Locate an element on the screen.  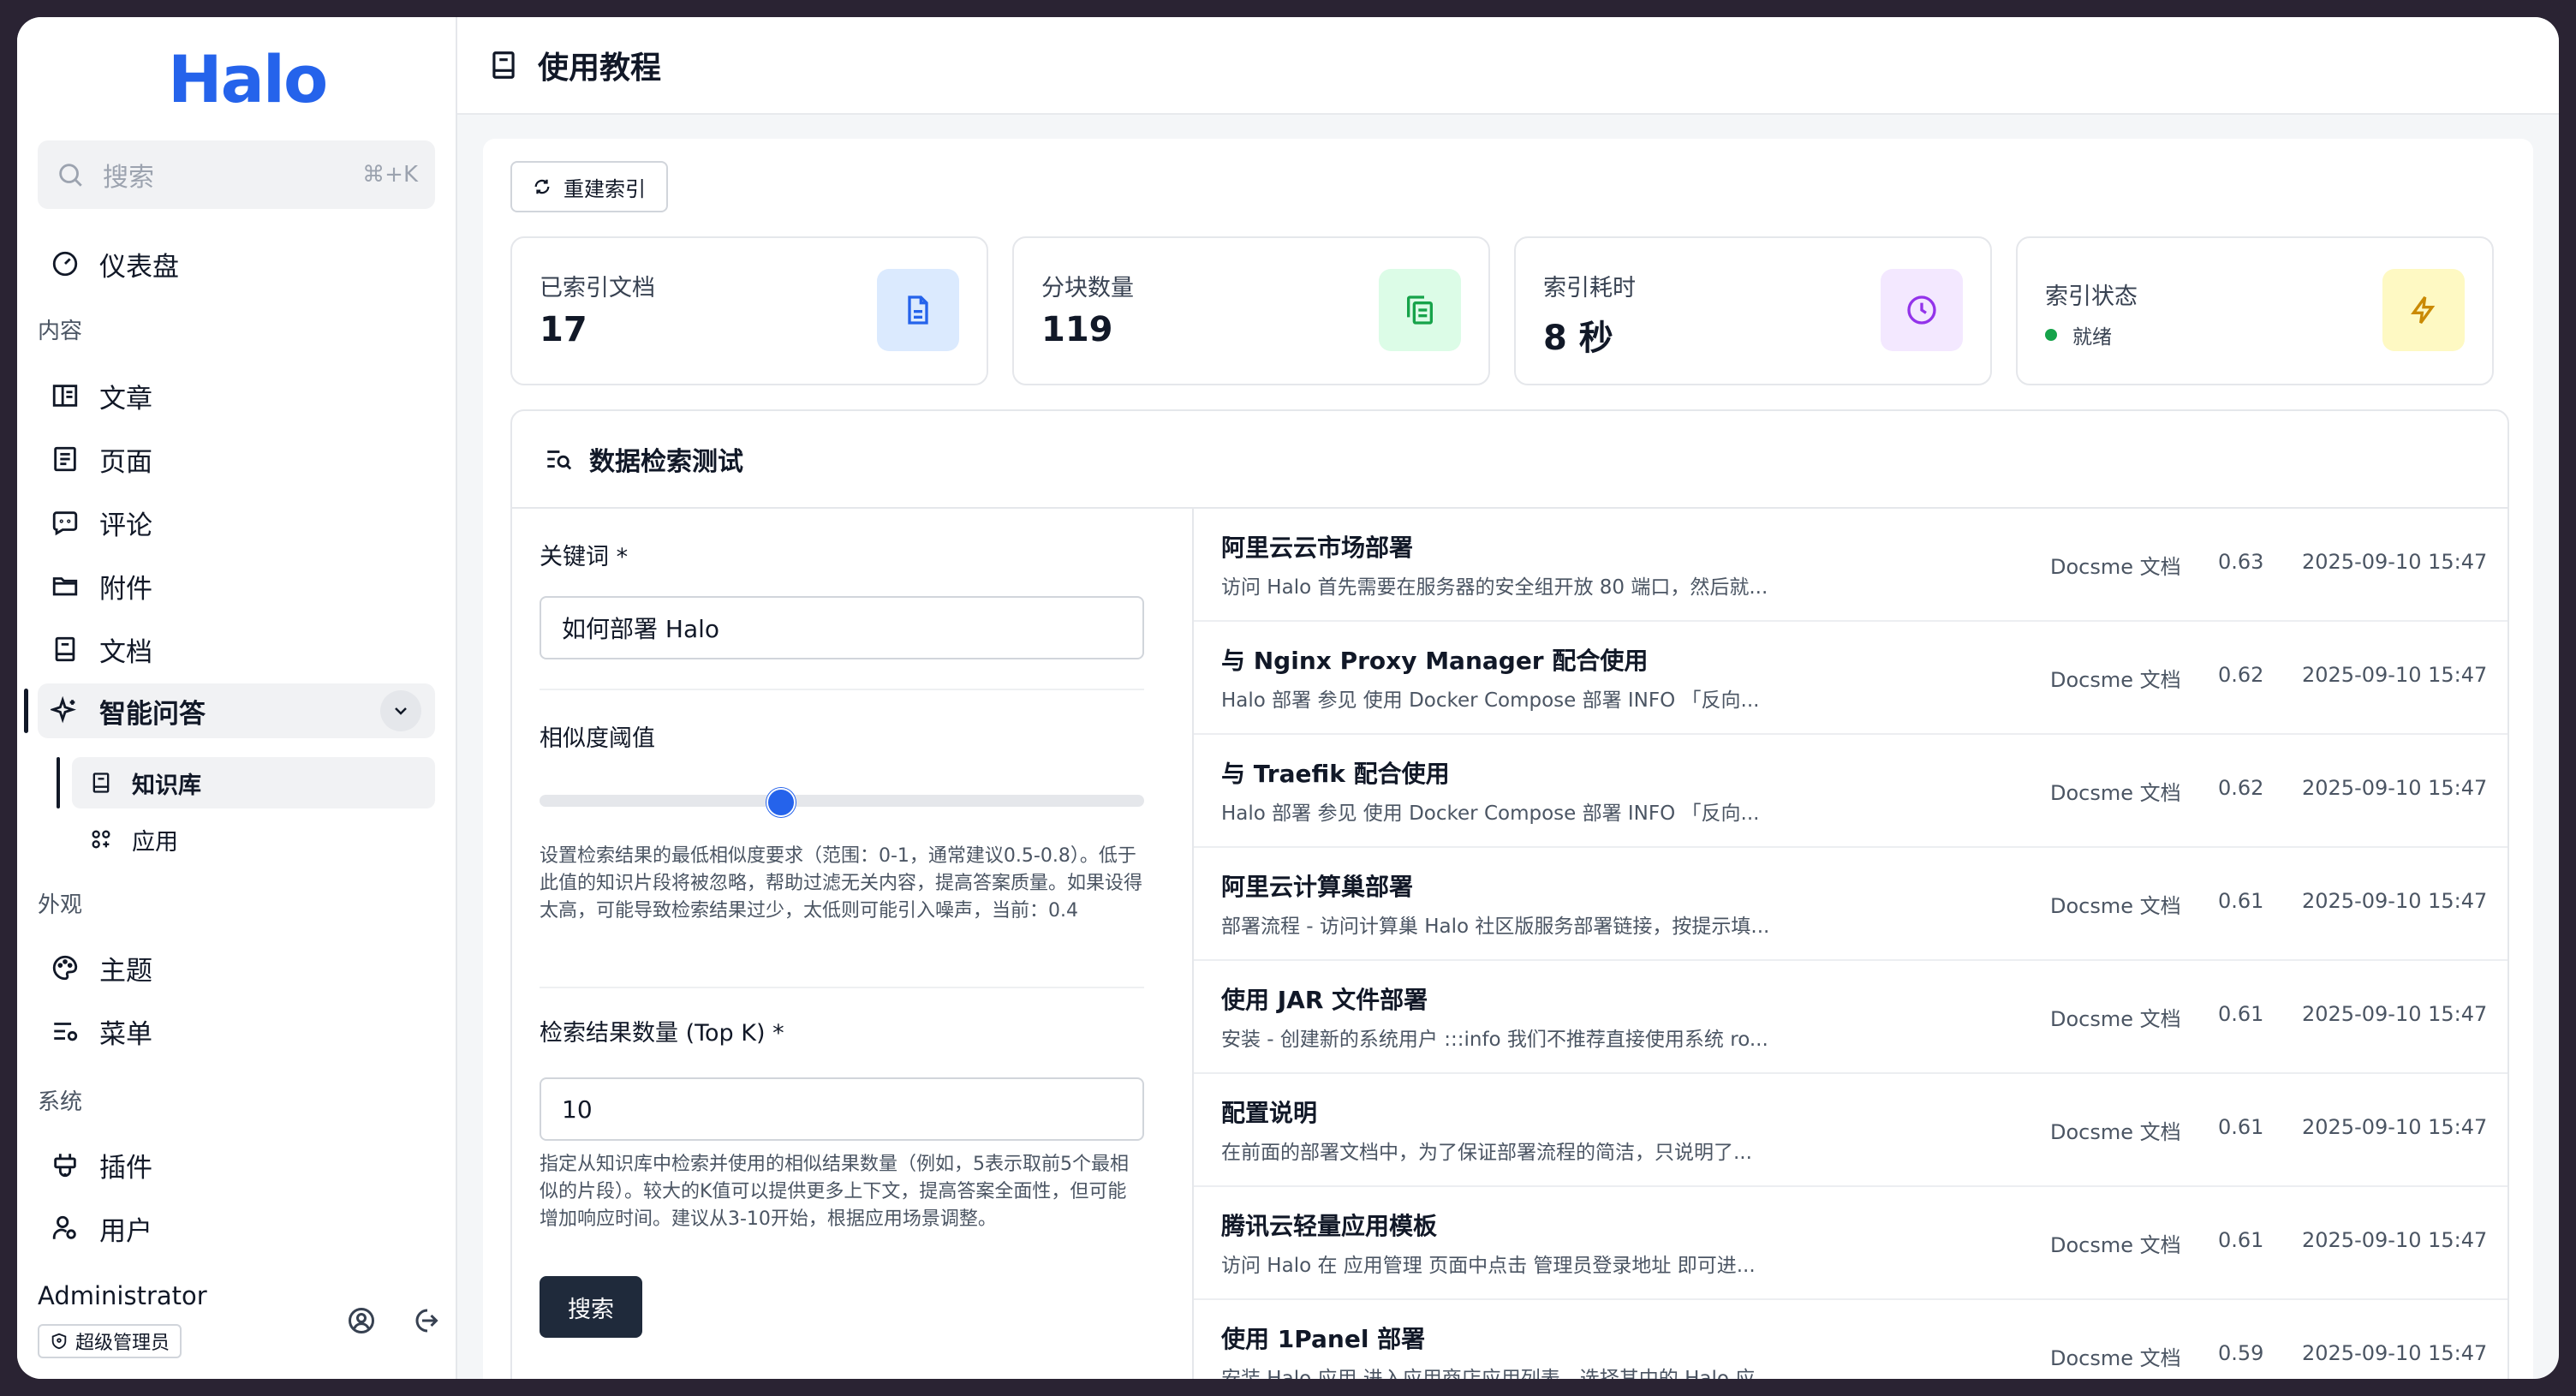
book-icon is located at coordinates (101, 782).